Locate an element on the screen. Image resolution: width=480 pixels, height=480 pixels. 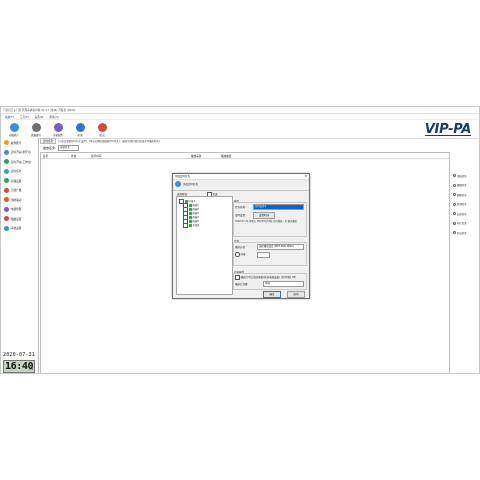
time-setting-label: 定时设置: is located at coordinates (240, 215).